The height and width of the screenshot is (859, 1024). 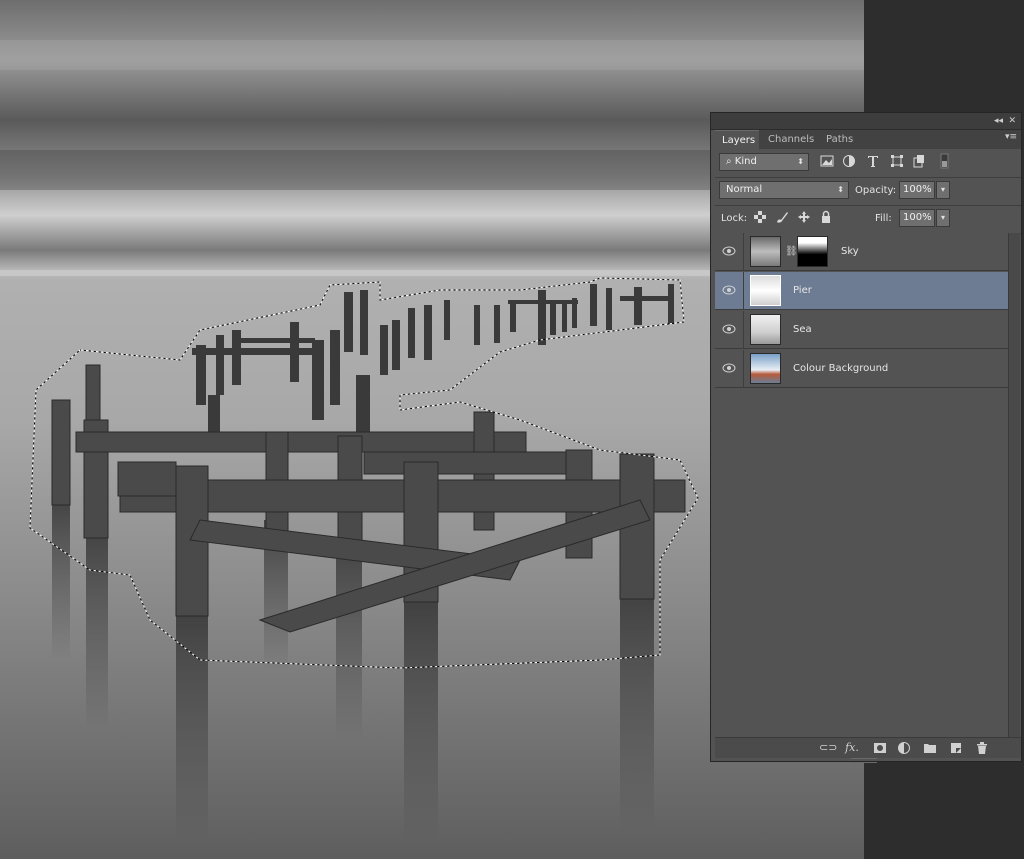 What do you see at coordinates (802, 329) in the screenshot?
I see `layer-name: Sea` at bounding box center [802, 329].